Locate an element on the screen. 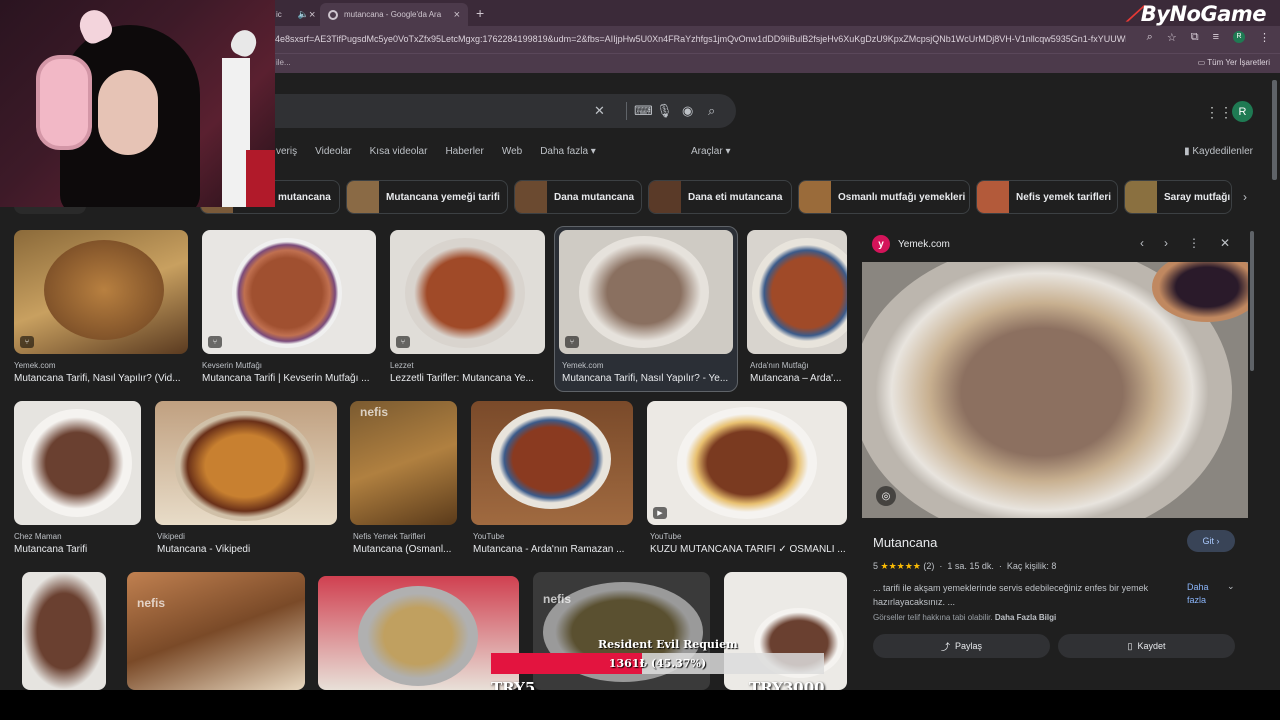  extensions-icon: ⧉ is located at coordinates (1195, 37).